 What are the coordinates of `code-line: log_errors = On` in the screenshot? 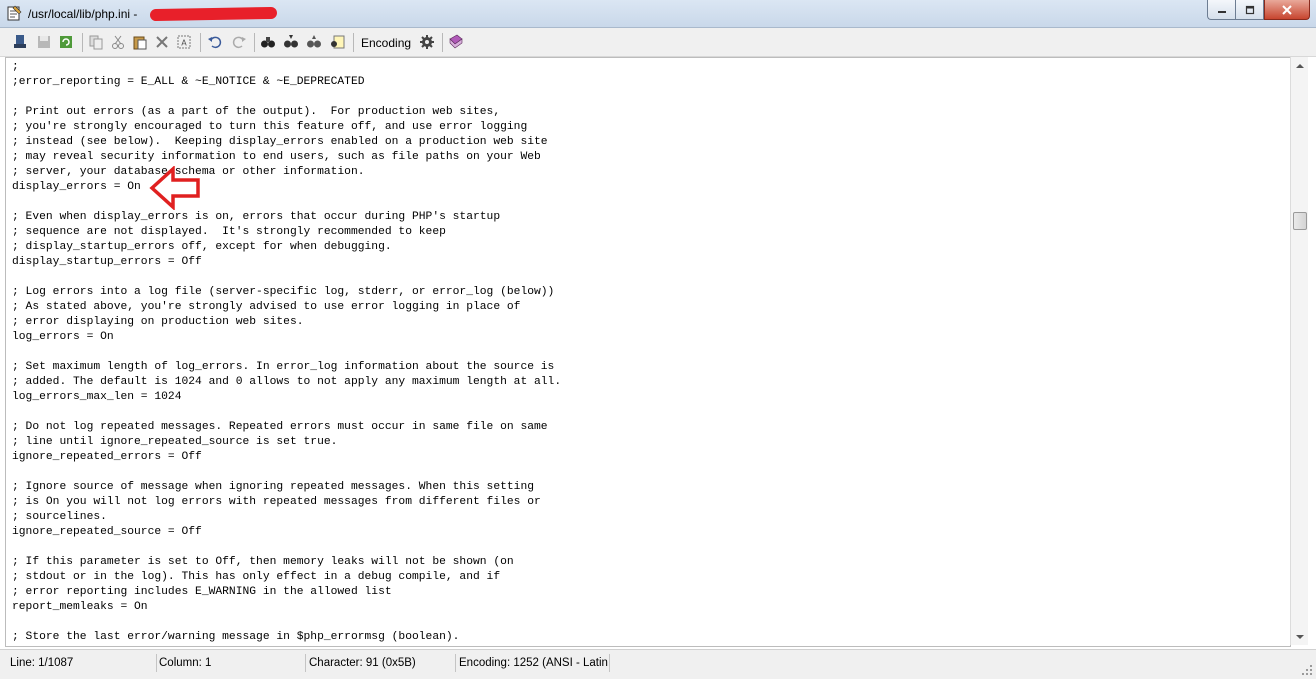 It's located at (63, 337).